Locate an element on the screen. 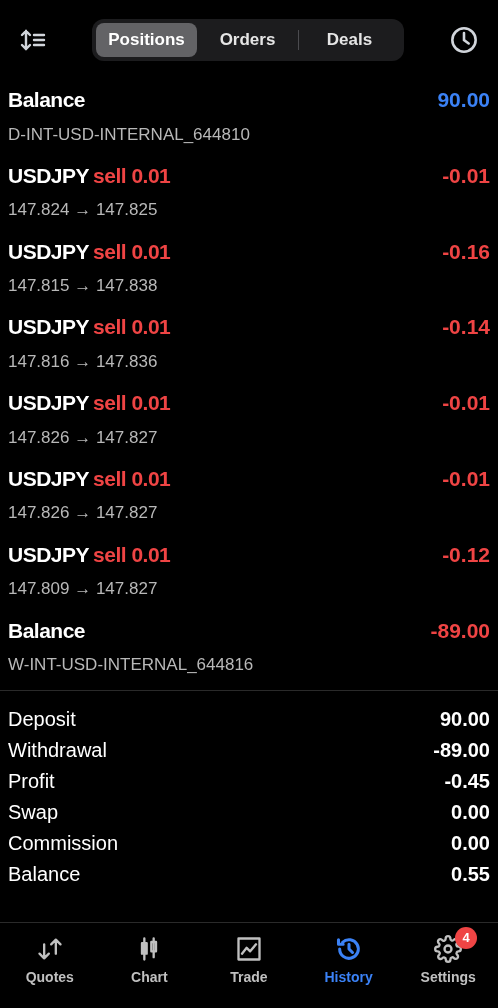 The width and height of the screenshot is (498, 1008). tab: Deals is located at coordinates (349, 40).